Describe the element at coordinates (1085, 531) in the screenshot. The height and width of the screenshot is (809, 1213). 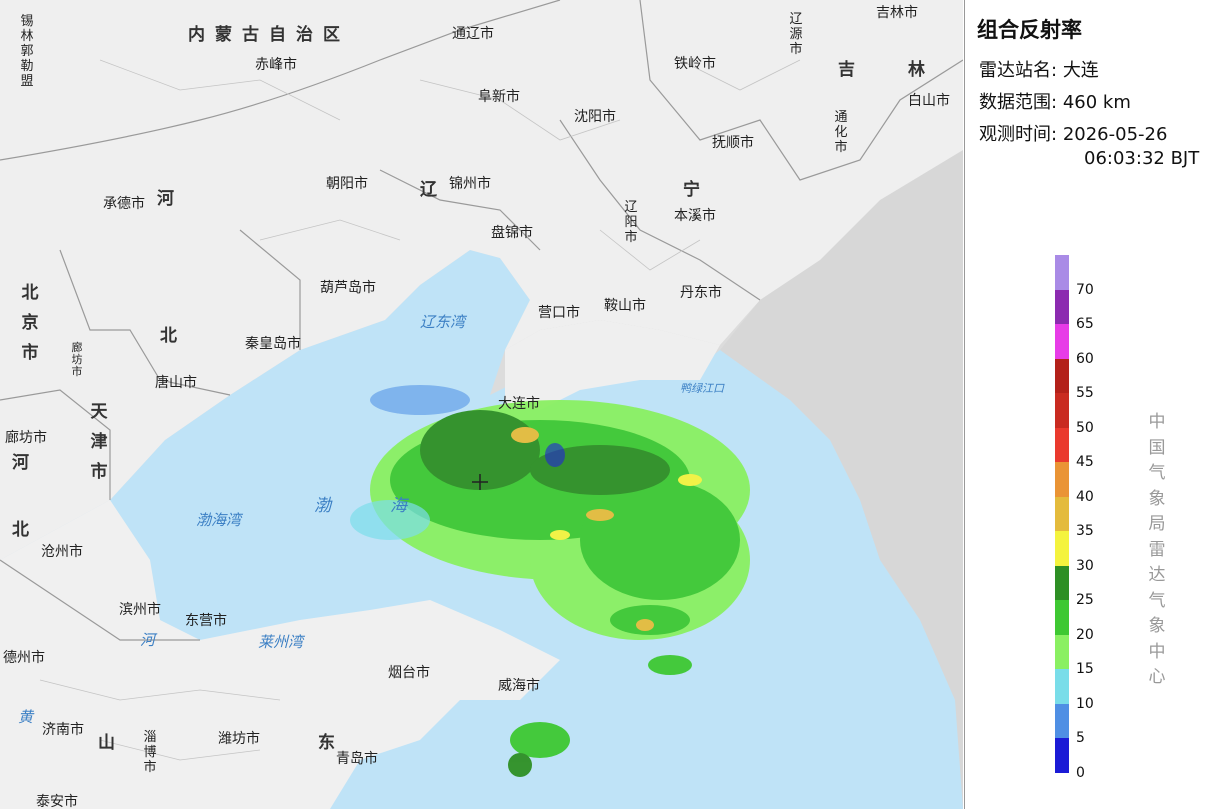
I see `legend-value-label: 35` at that location.